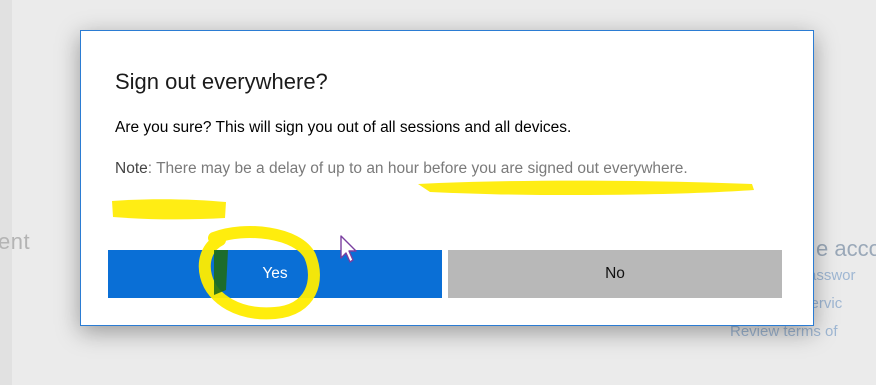 Image resolution: width=876 pixels, height=385 pixels. Describe the element at coordinates (131, 168) in the screenshot. I see `note-label: Note` at that location.